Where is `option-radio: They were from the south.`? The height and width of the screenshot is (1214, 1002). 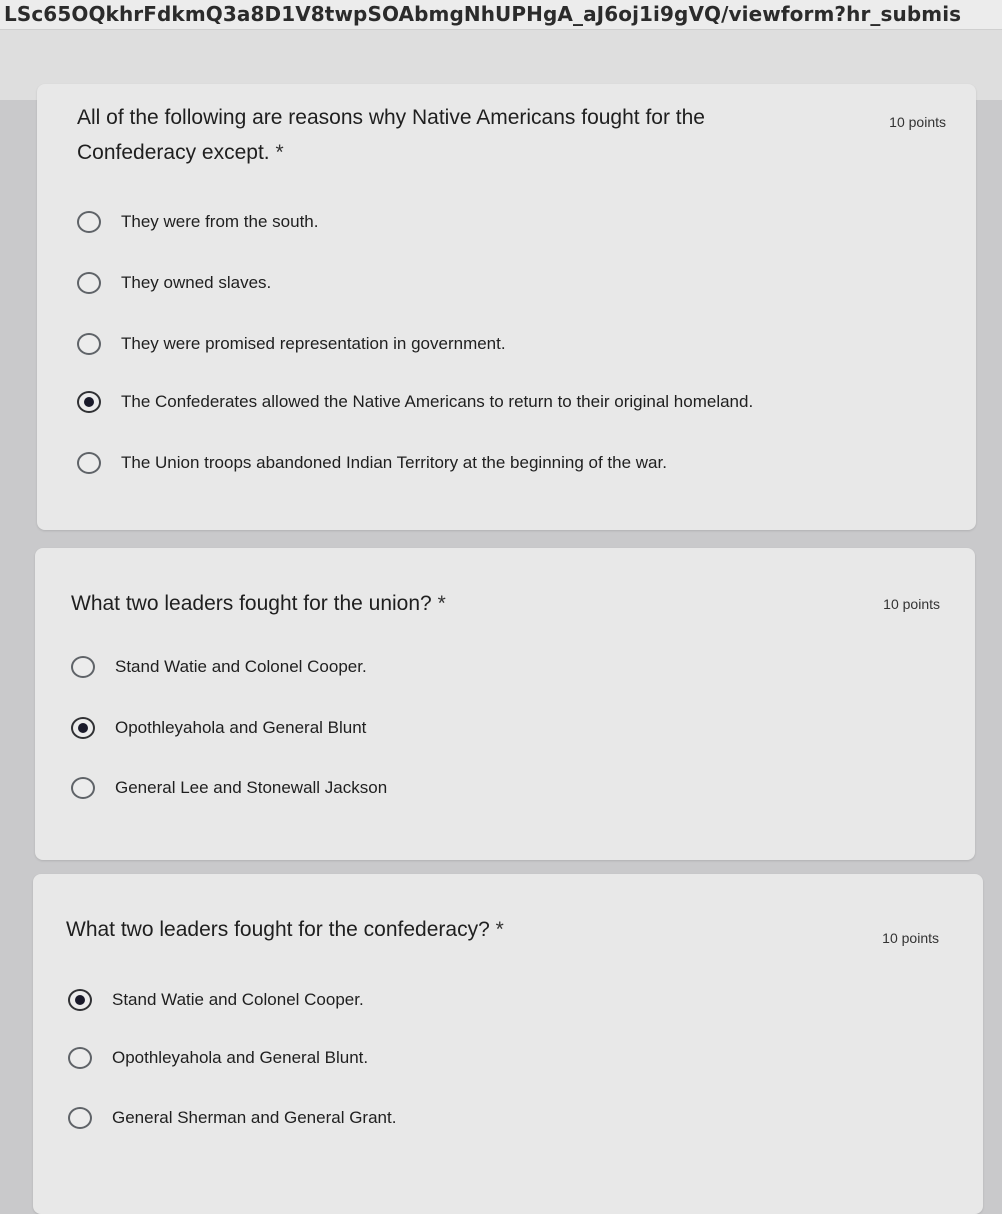 option-radio: They were from the south. is located at coordinates (197, 222).